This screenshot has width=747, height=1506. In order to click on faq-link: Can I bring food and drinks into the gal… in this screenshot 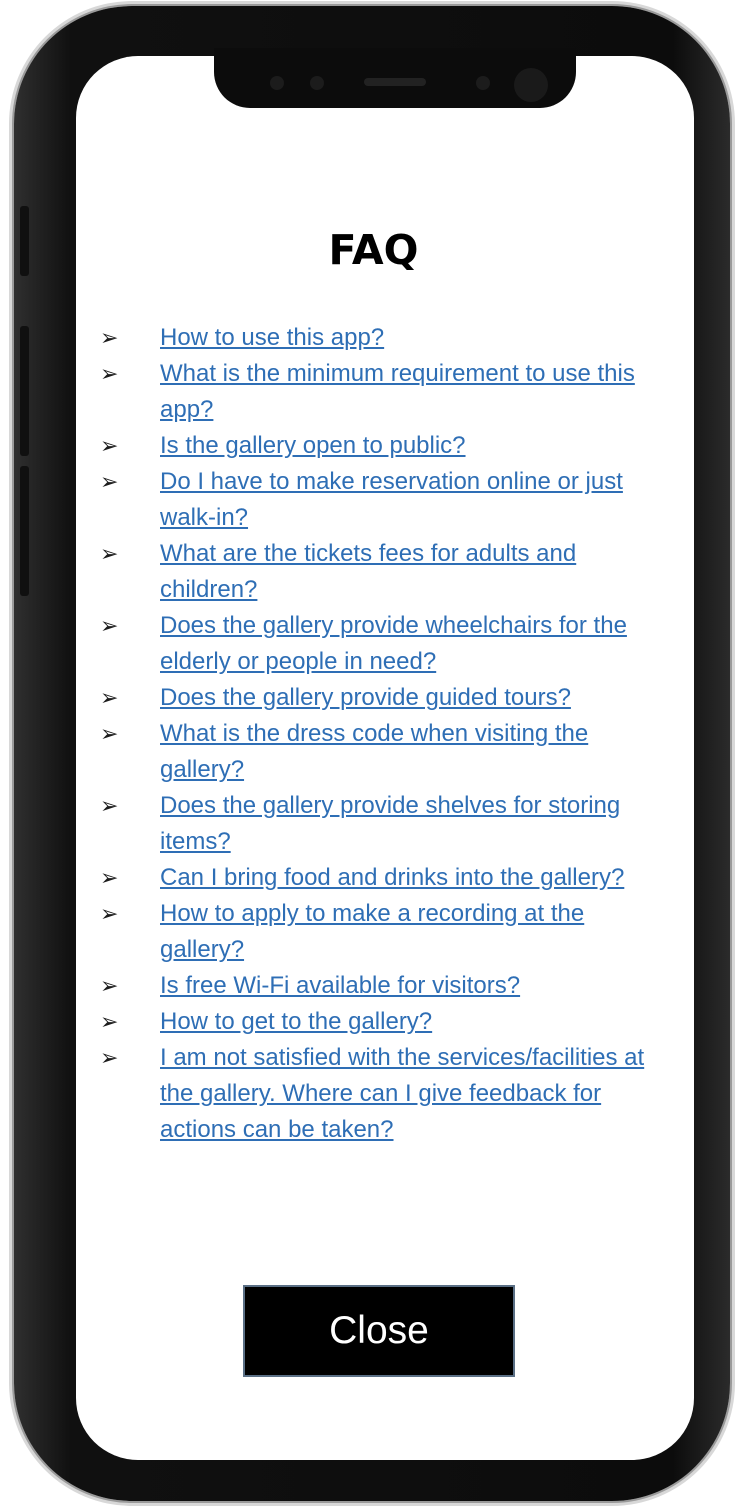, I will do `click(392, 878)`.